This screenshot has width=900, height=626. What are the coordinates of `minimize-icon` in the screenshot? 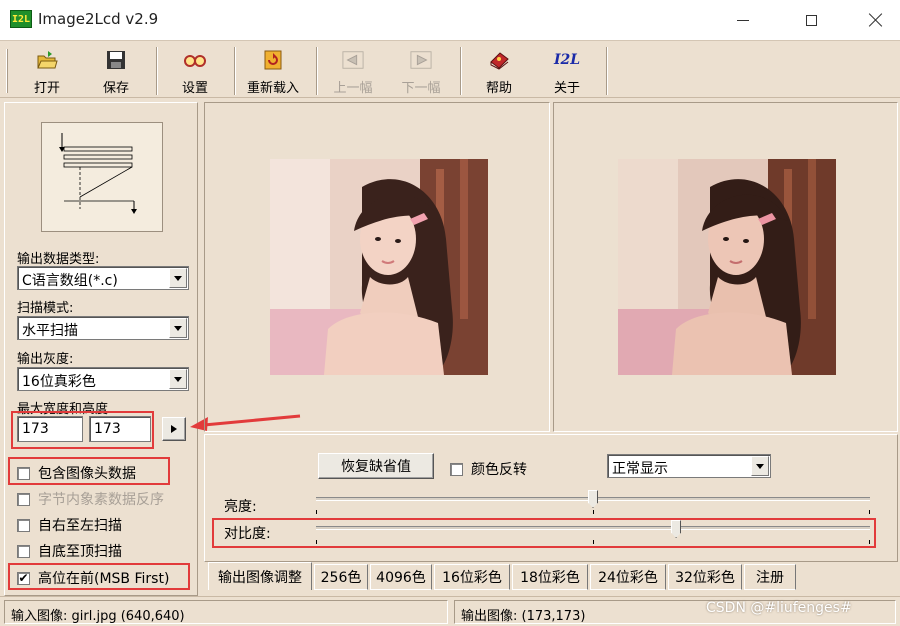 It's located at (743, 20).